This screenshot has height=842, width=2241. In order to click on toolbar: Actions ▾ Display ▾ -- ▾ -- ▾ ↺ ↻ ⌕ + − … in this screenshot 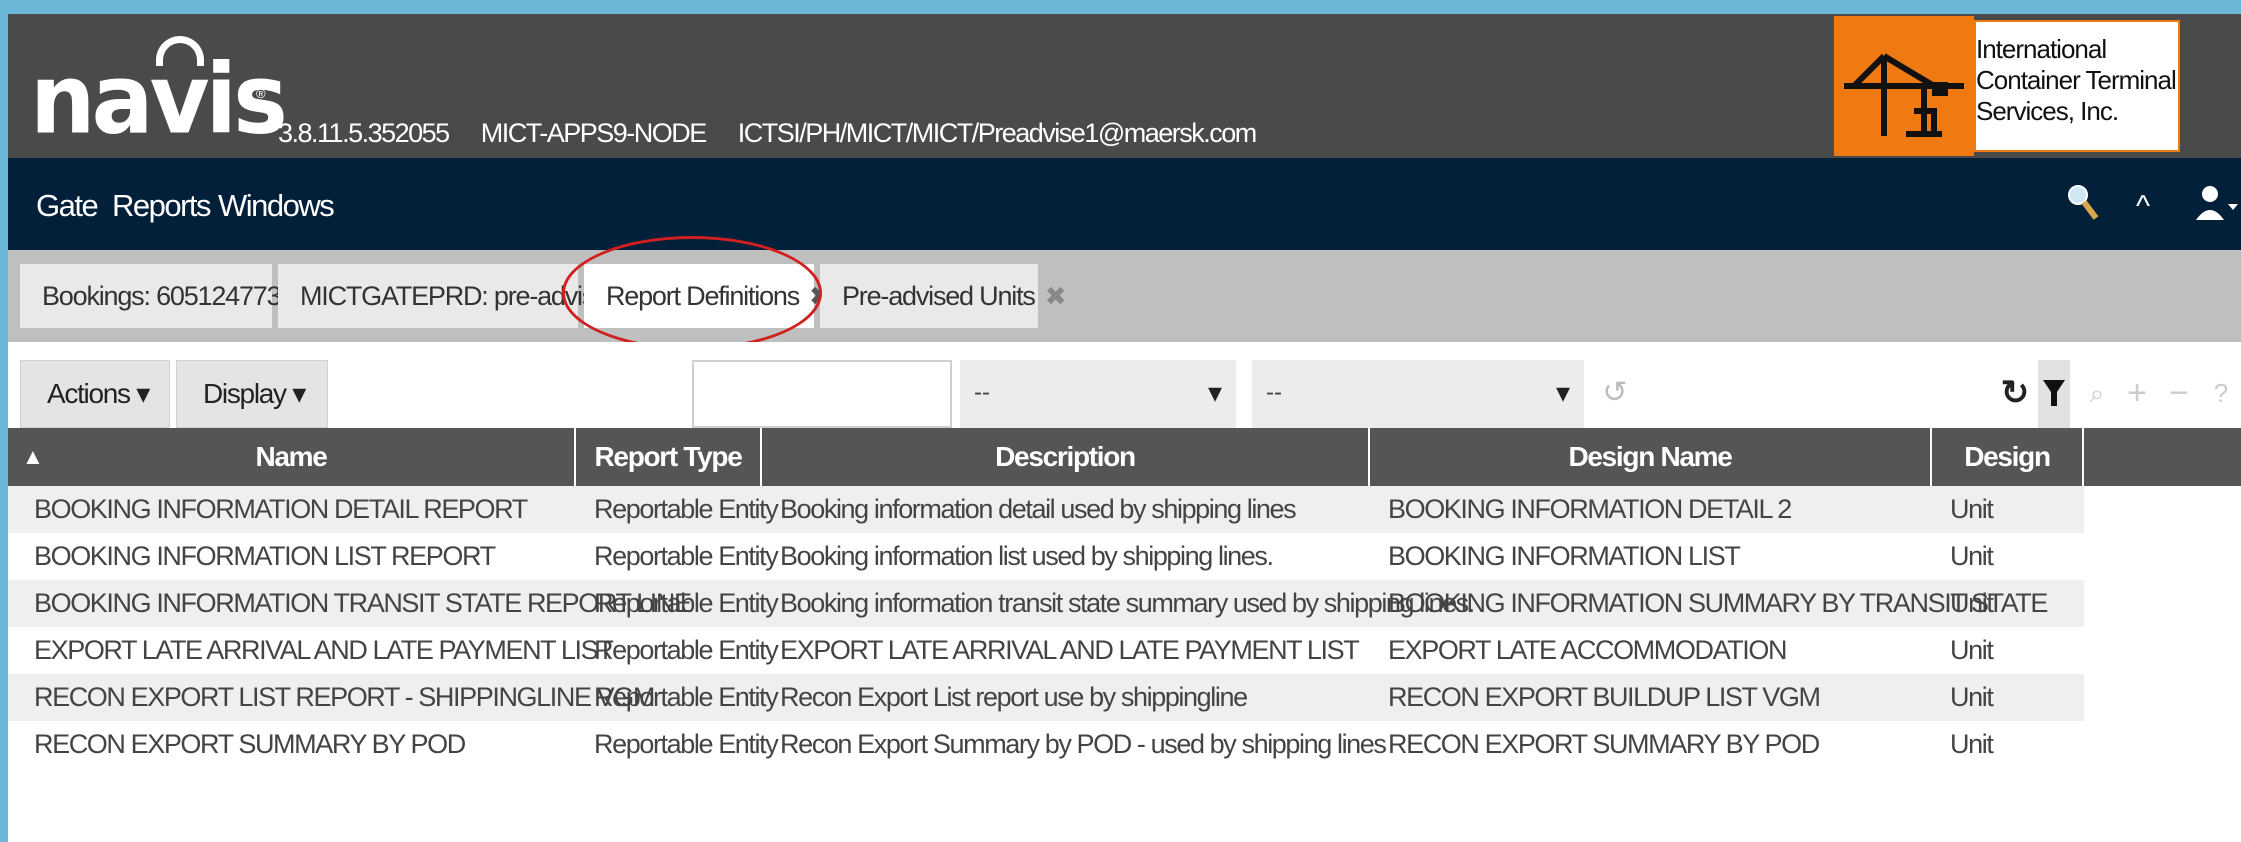, I will do `click(1124, 390)`.